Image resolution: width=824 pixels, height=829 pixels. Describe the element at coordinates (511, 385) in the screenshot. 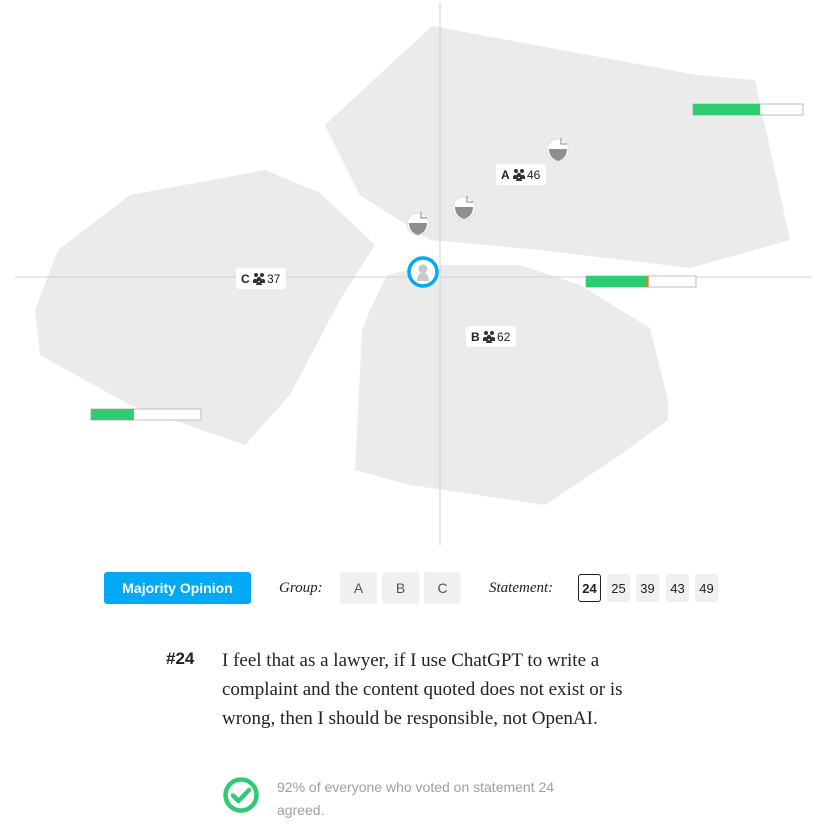

I see `group-b-hull` at that location.